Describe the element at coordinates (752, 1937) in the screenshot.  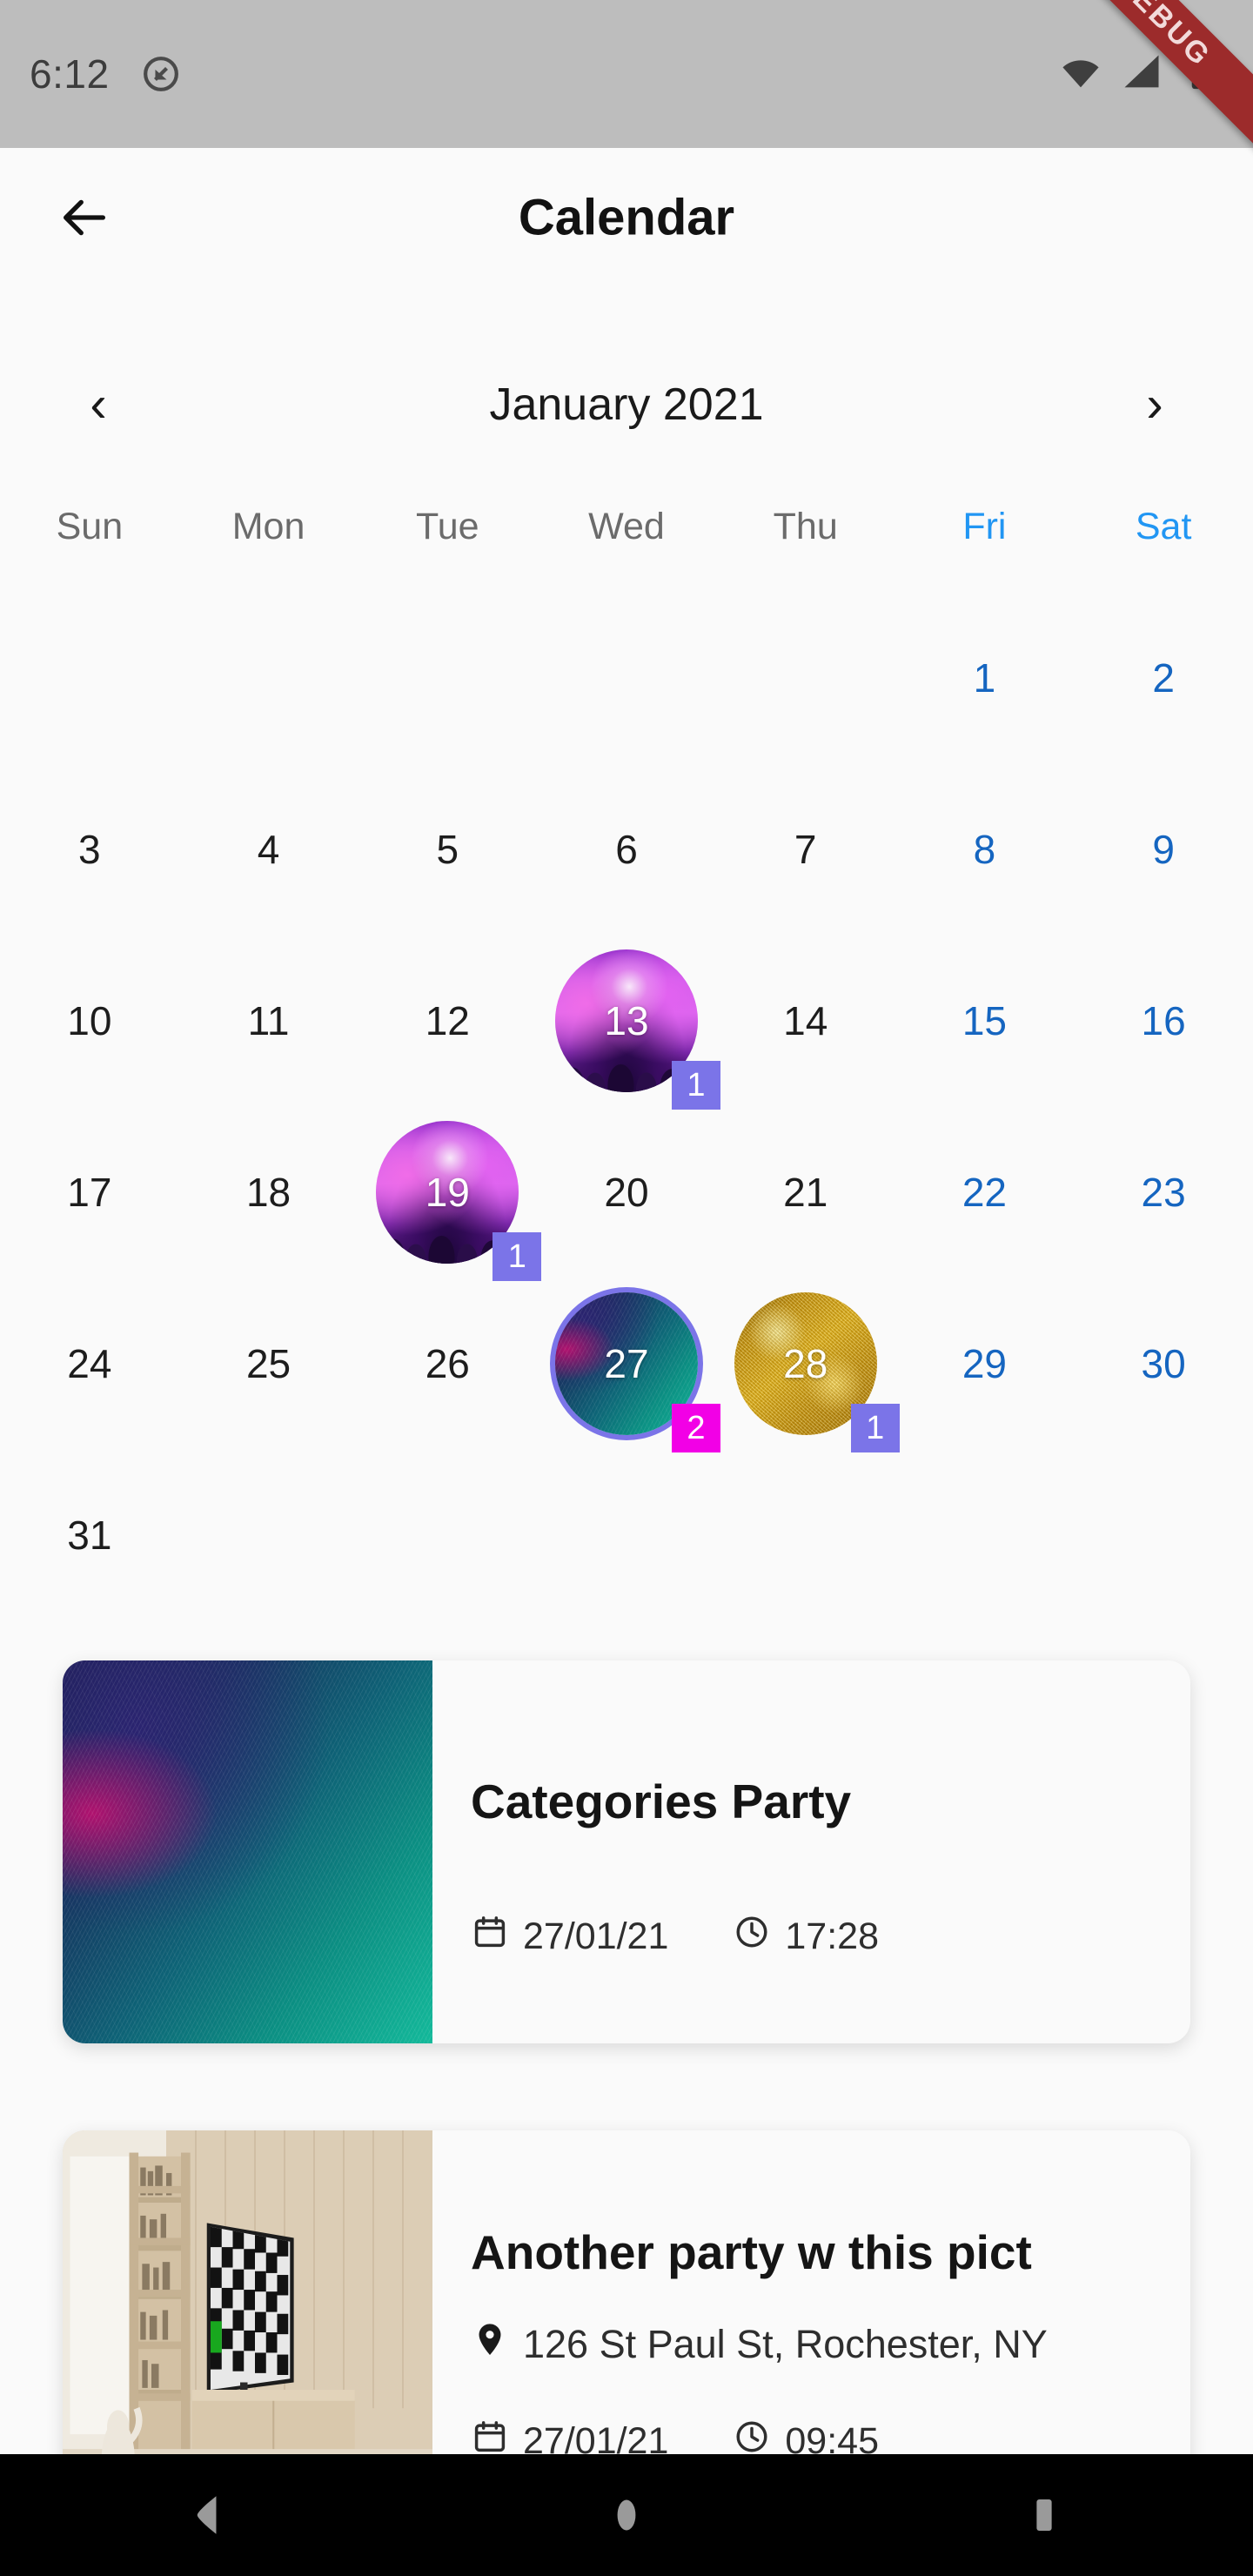
I see `clock-icon` at that location.